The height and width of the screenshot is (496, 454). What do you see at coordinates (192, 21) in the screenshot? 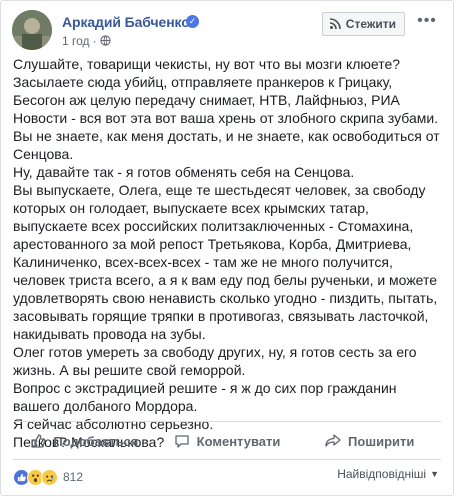
I see `verified-badge-icon: ✓` at bounding box center [192, 21].